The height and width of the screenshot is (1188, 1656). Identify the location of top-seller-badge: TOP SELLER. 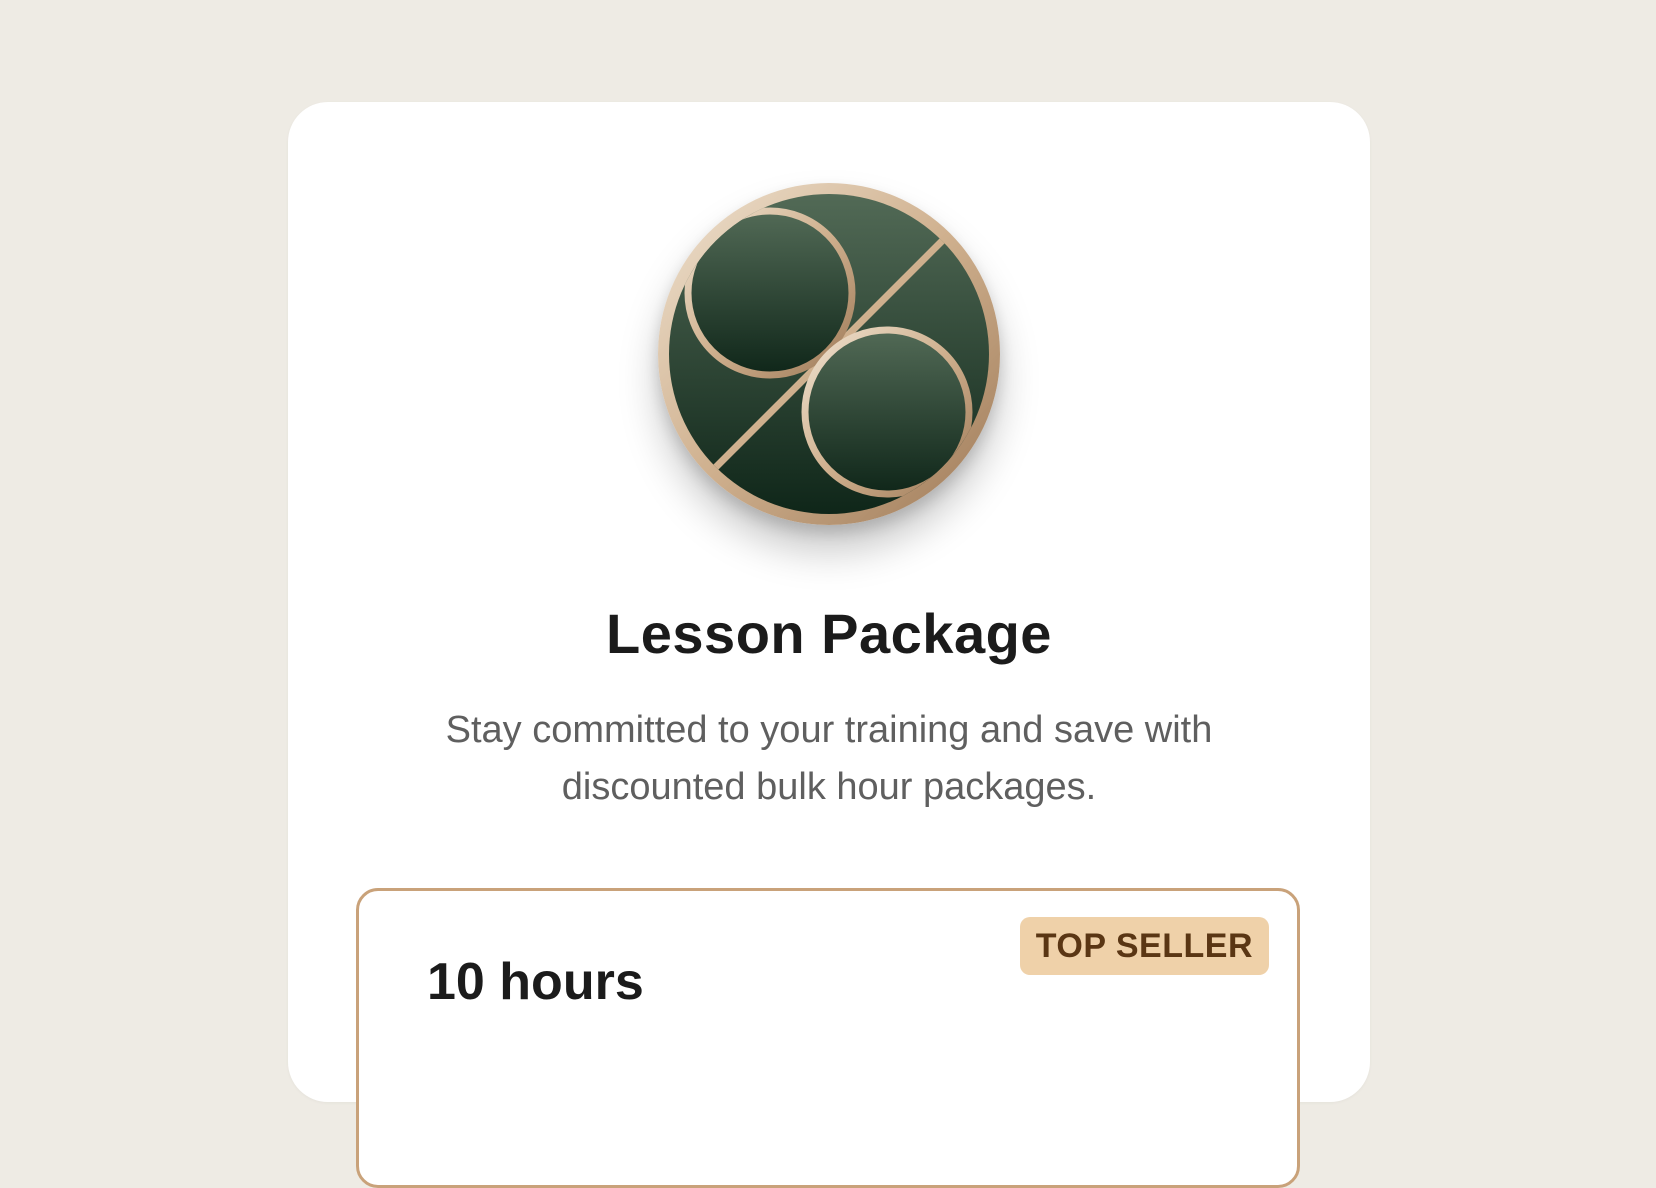
(1144, 946).